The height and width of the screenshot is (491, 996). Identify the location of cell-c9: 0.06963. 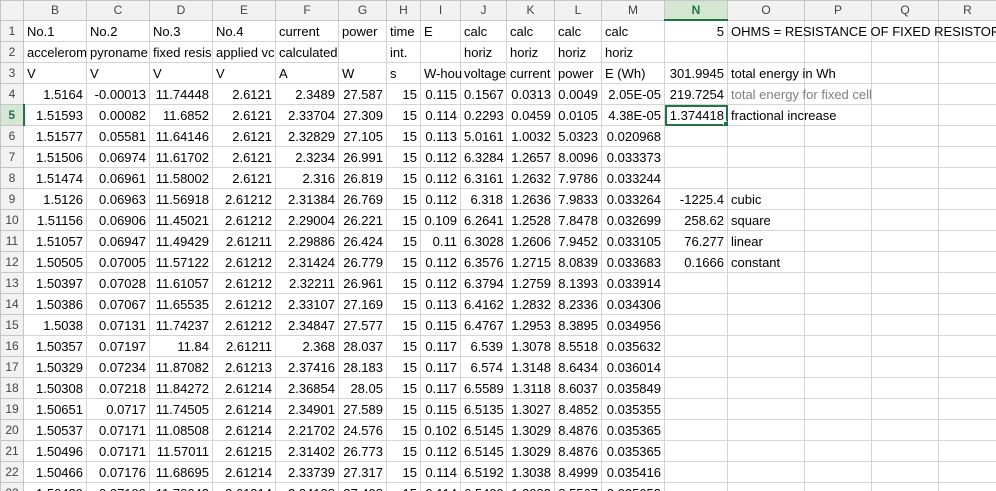
(118, 199).